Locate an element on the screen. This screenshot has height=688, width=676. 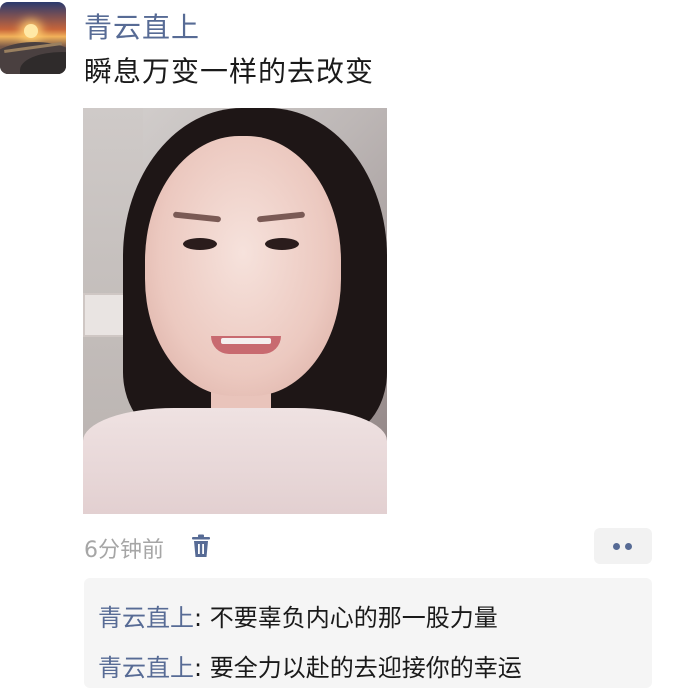
more-button is located at coordinates (623, 546).